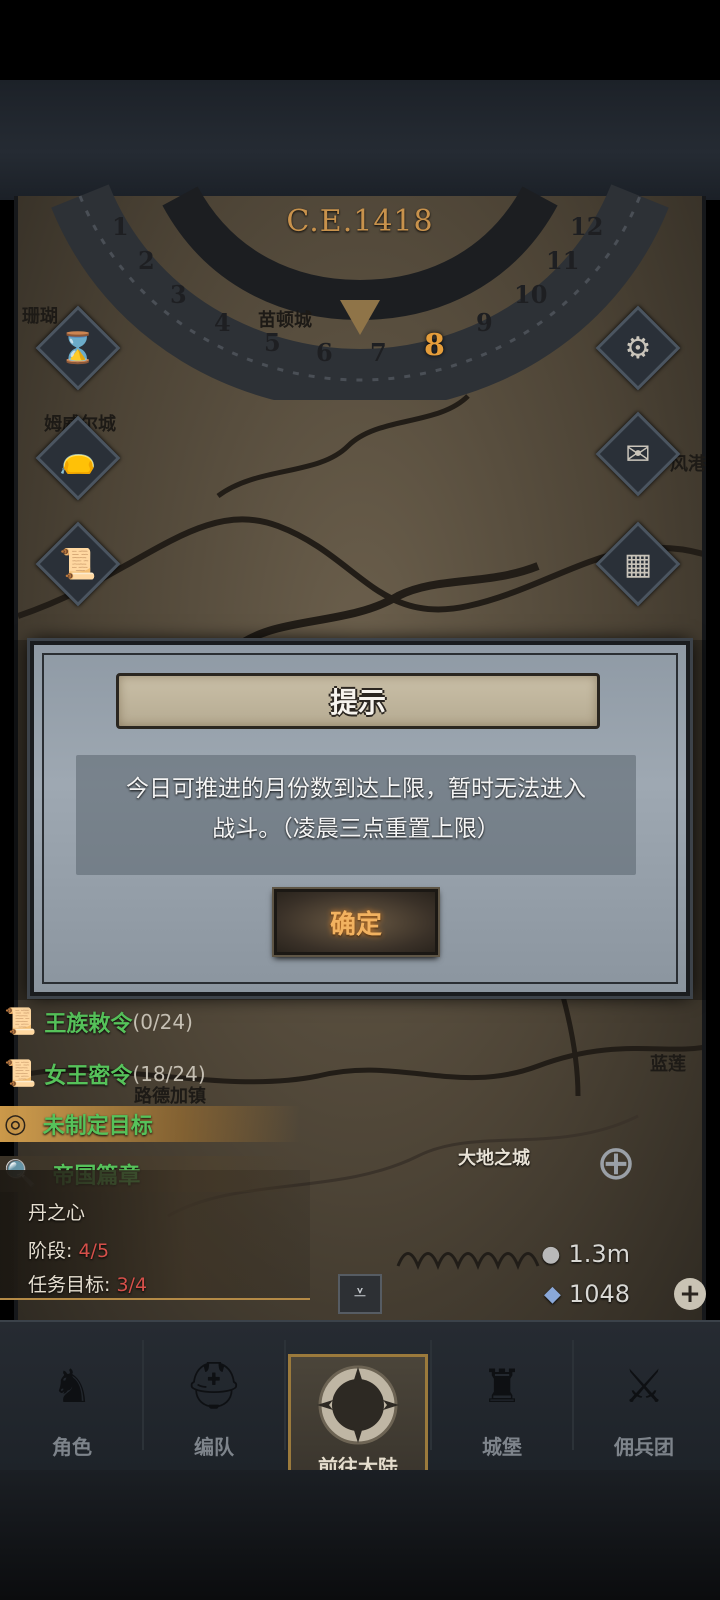 The height and width of the screenshot is (1600, 720). What do you see at coordinates (78, 348) in the screenshot?
I see `hourglass-icon: ⌛` at bounding box center [78, 348].